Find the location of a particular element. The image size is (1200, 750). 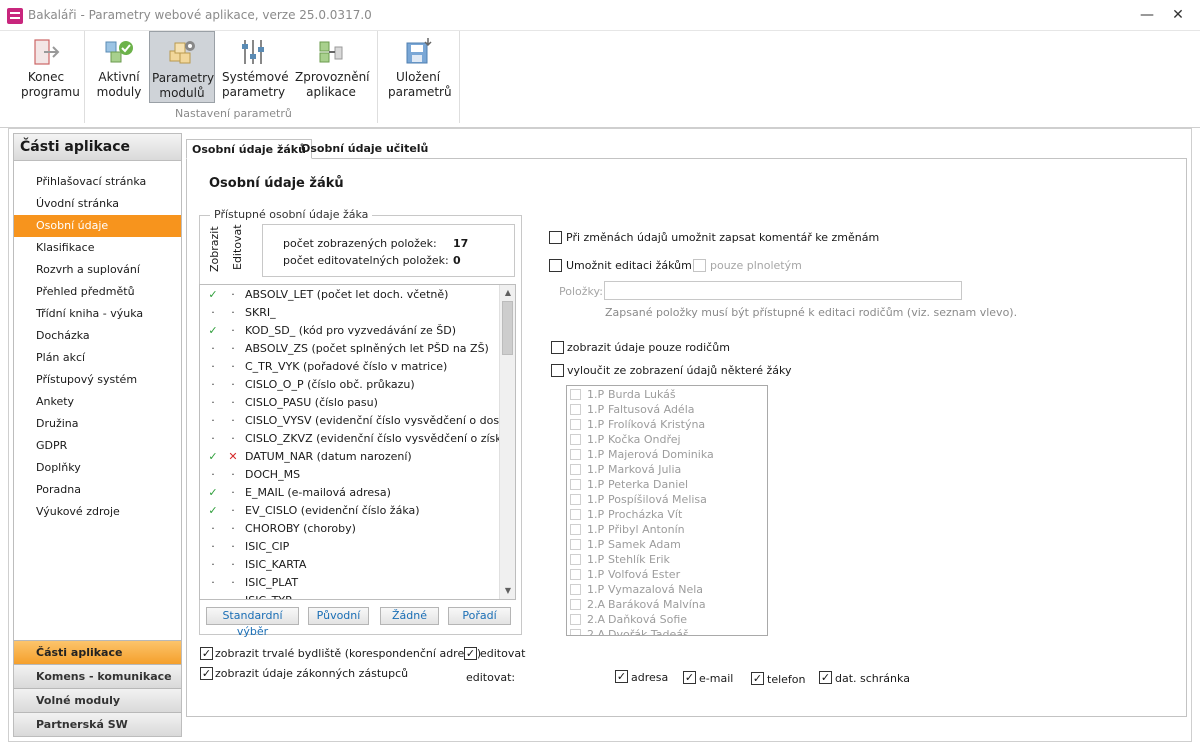

list-item: ✓ · EV_CISLO (evidenční číslo žáka) is located at coordinates (350, 511).